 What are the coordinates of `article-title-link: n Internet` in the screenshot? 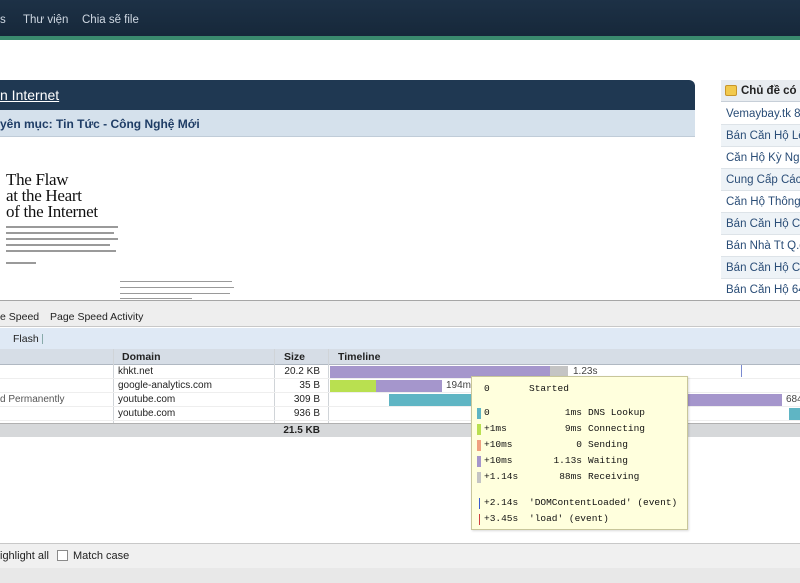 It's located at (29, 95).